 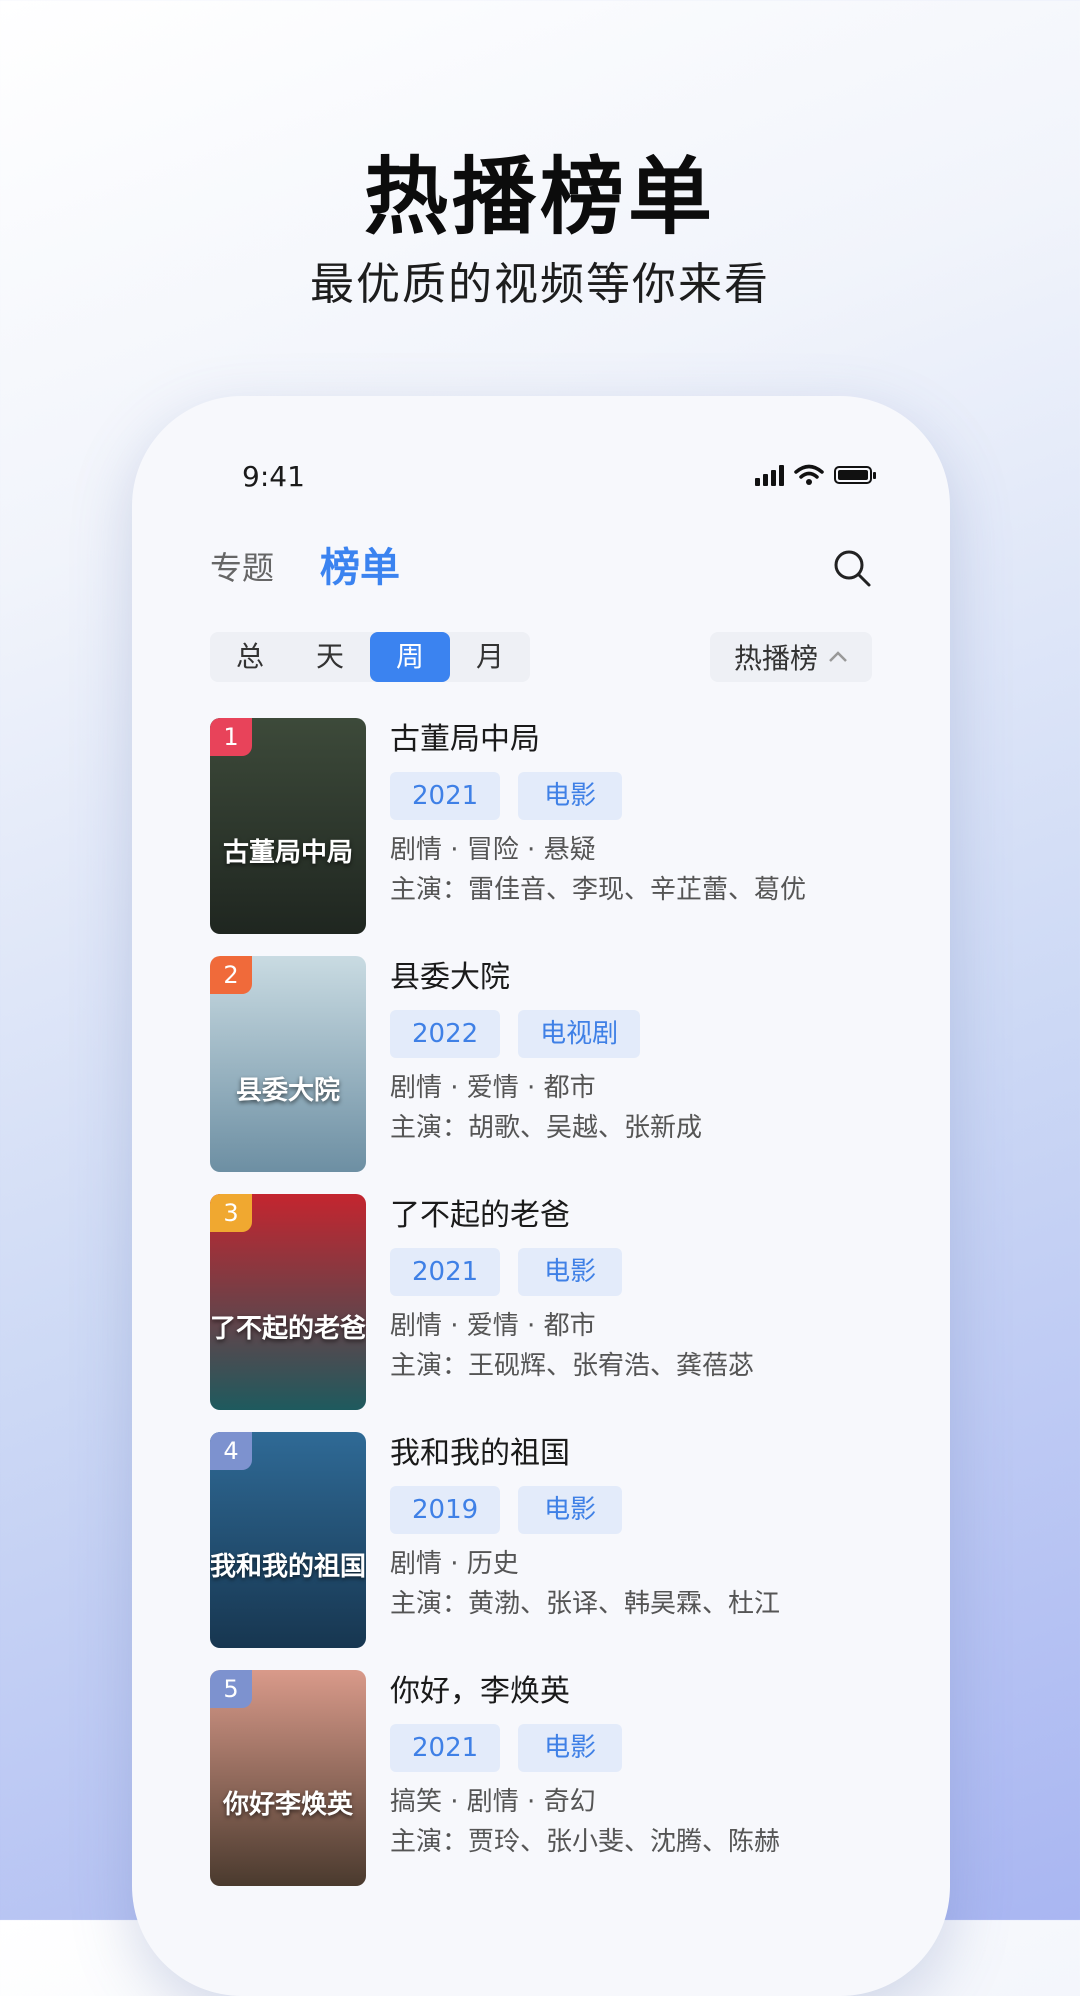 I want to click on status-time: 9:41, so click(x=273, y=476).